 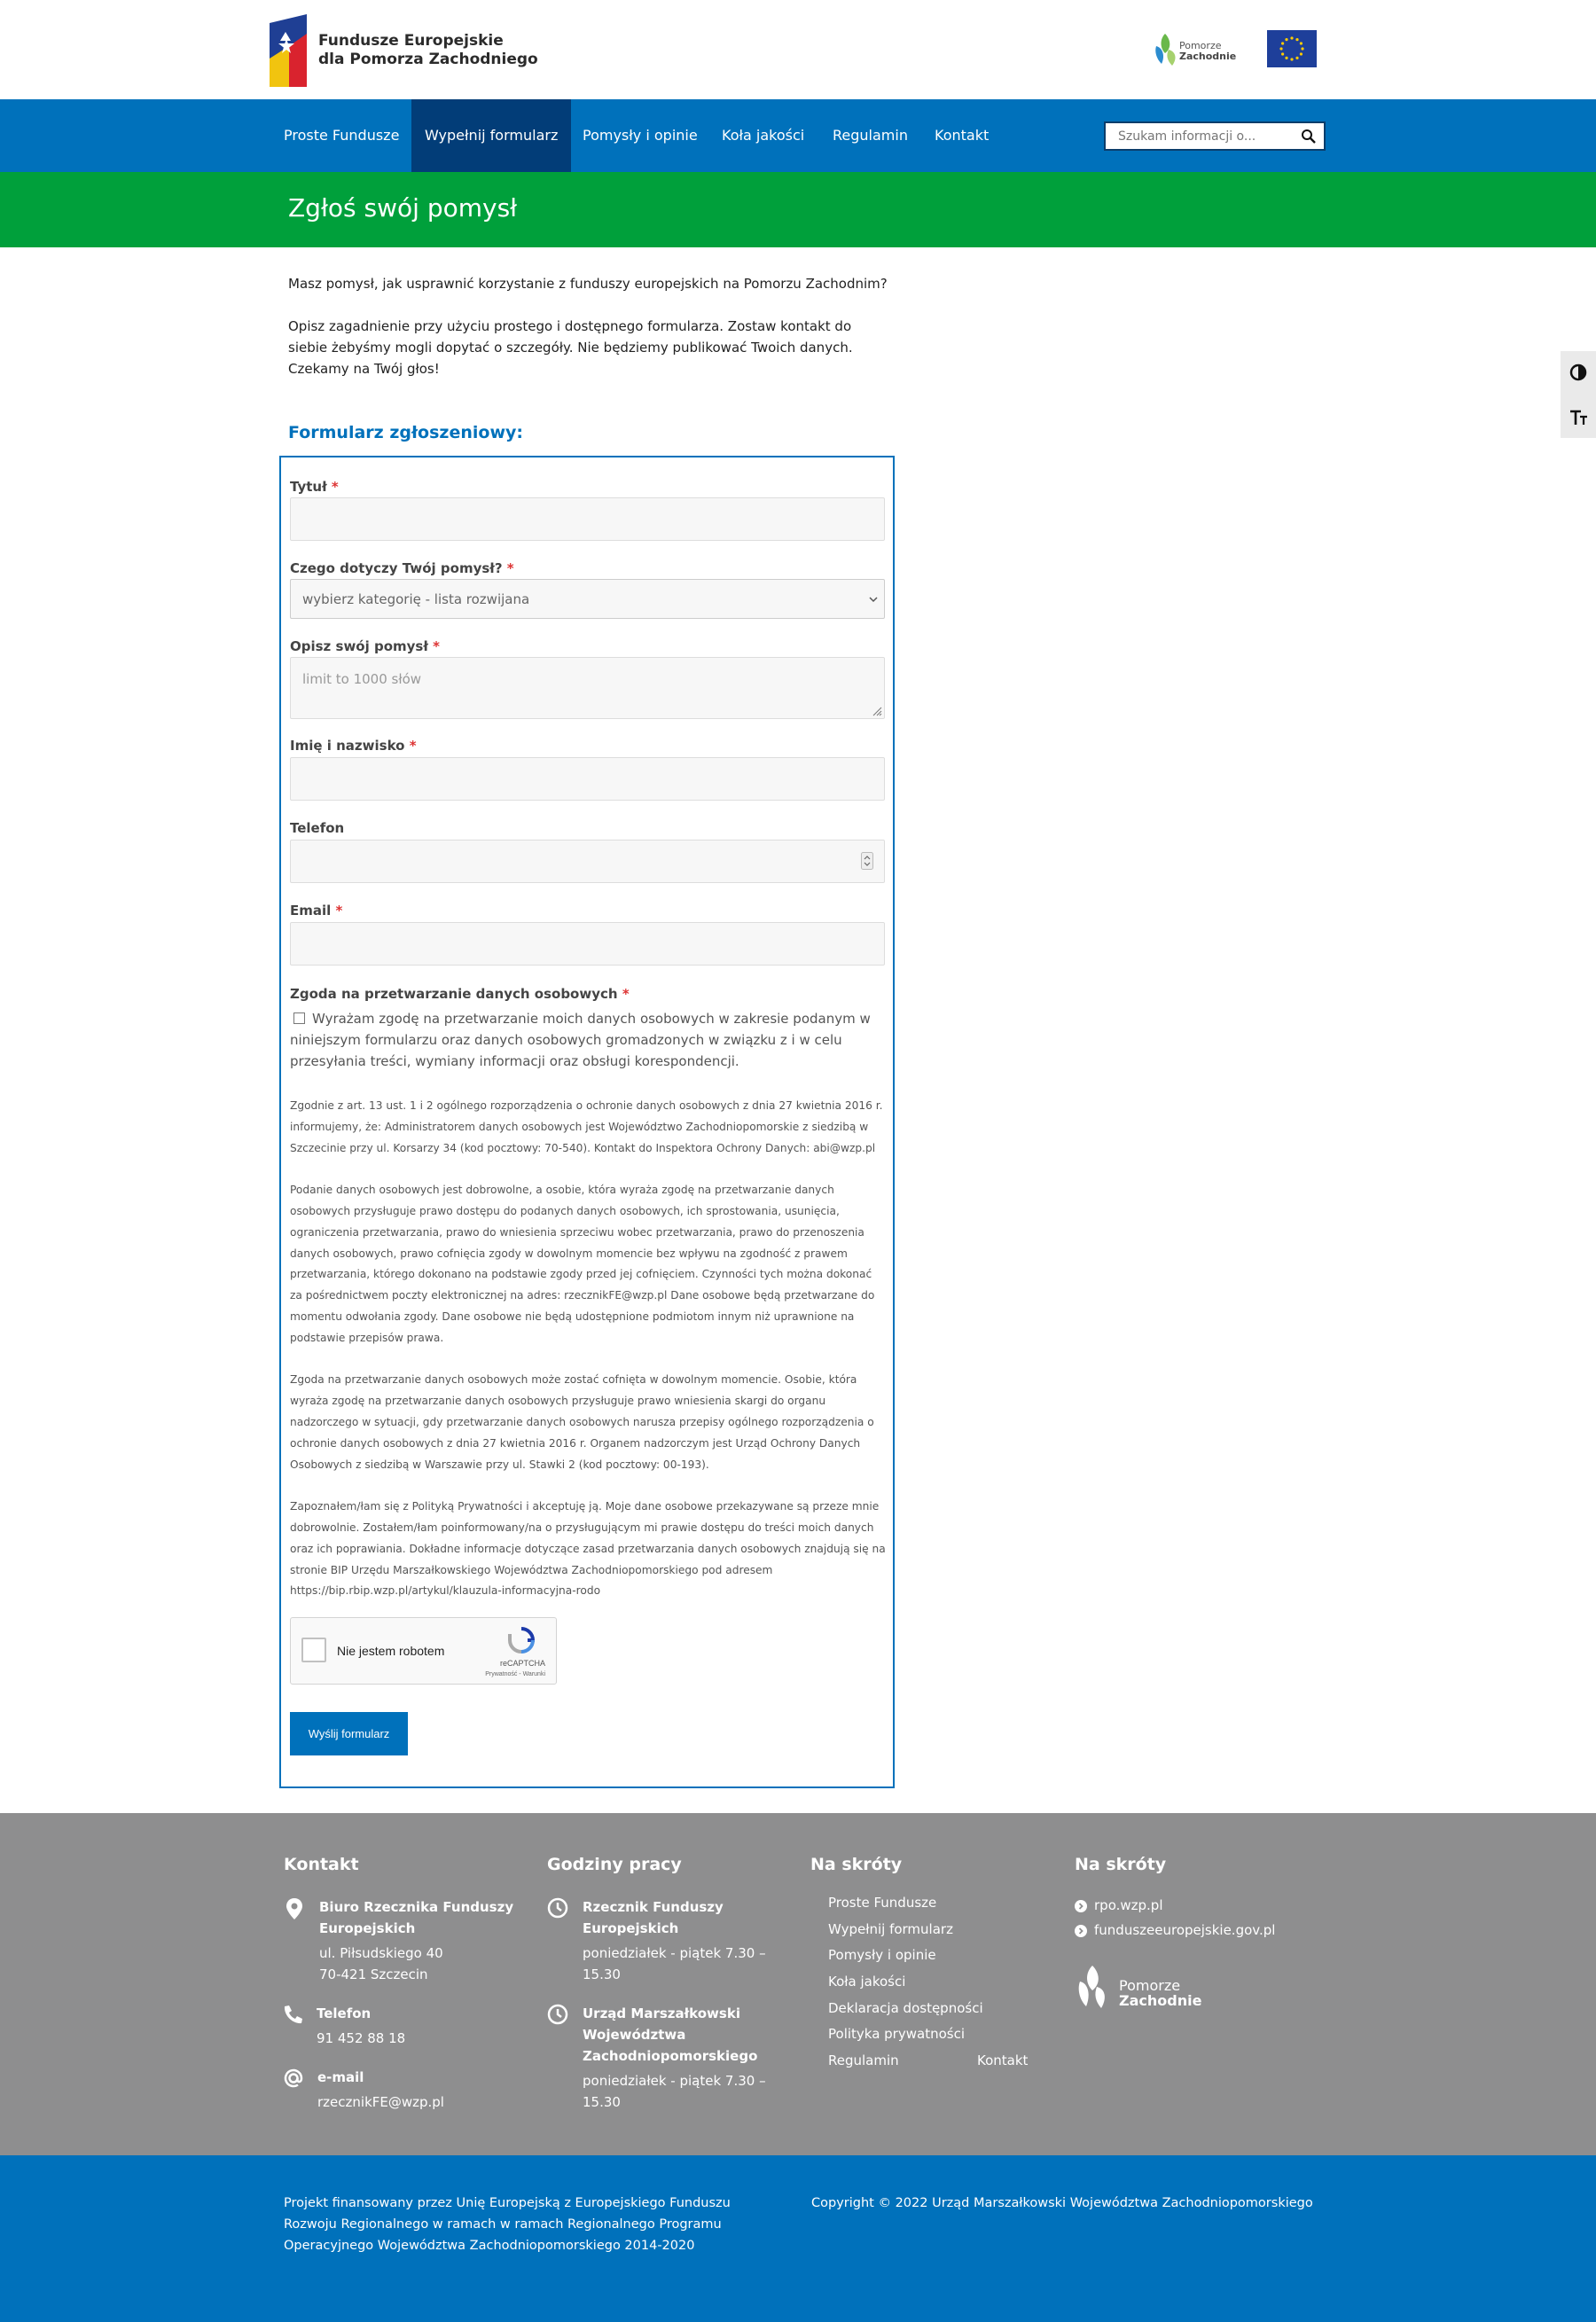 I want to click on search-icon, so click(x=1309, y=137).